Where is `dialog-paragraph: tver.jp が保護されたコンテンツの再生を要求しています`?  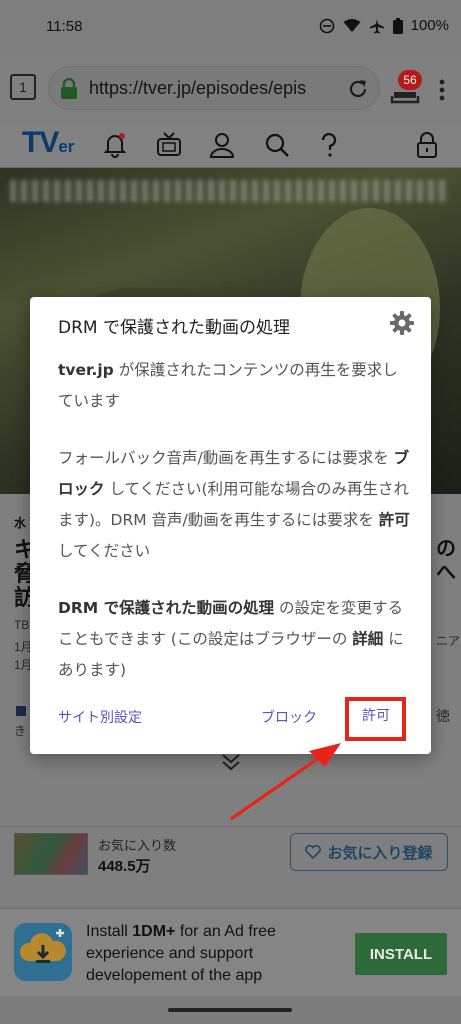
dialog-paragraph: tver.jp が保護されたコンテンツの再生を要求しています is located at coordinates (228, 385).